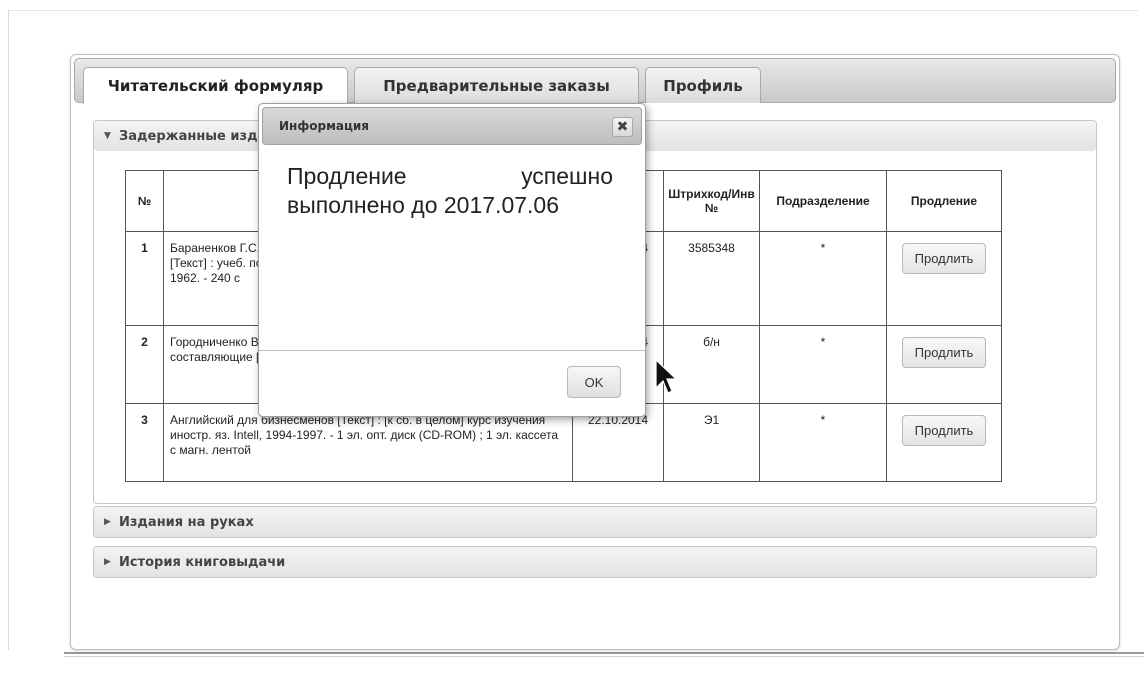 The height and width of the screenshot is (684, 1145). What do you see at coordinates (8, 330) in the screenshot?
I see `frame-left-border` at bounding box center [8, 330].